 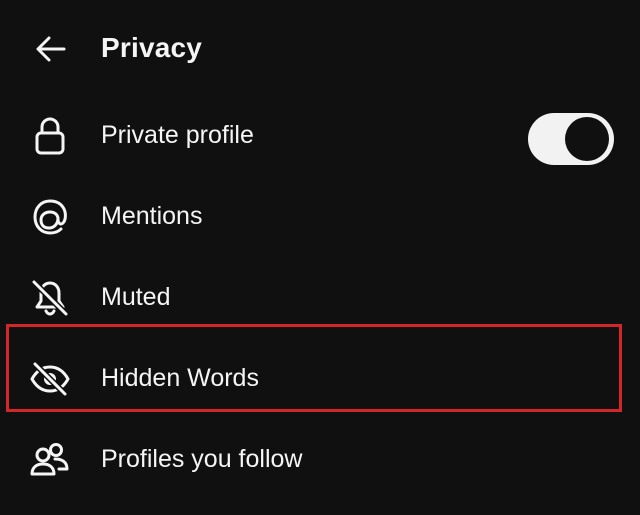 I want to click on arrow-left-icon, so click(x=51, y=49).